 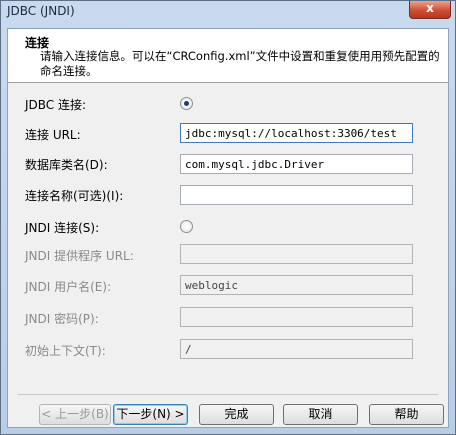 I want to click on jndi-provider-url-input, so click(x=296, y=254).